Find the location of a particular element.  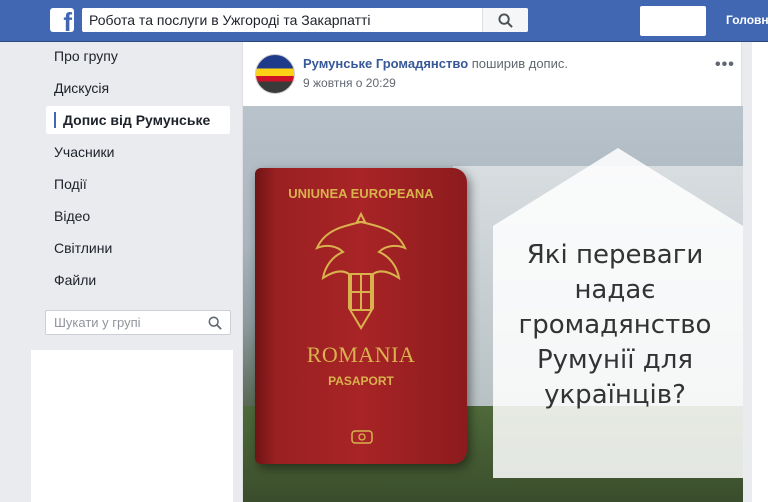

sidebar-item-label: Файли is located at coordinates (75, 280).